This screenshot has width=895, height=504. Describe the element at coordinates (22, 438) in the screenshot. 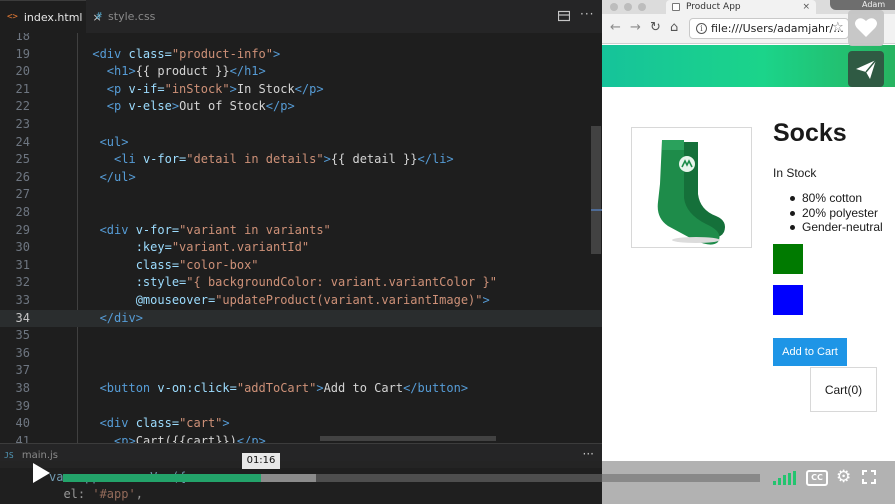

I see `line-number: 41` at that location.